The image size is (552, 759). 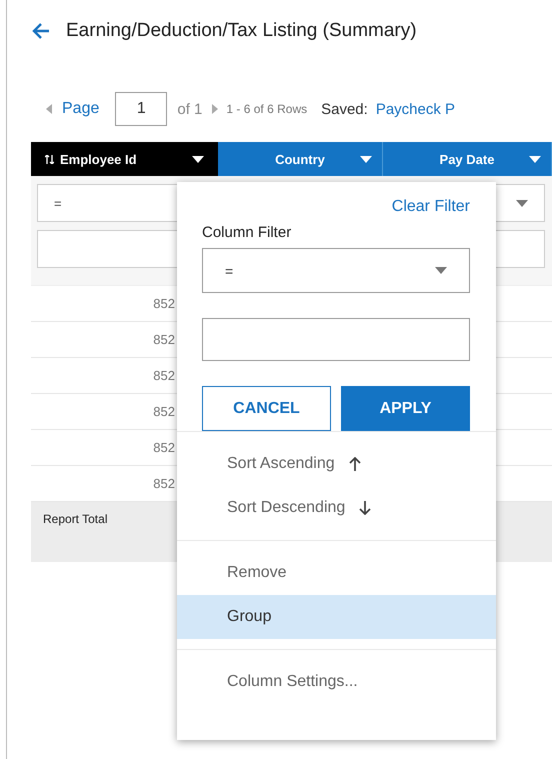 What do you see at coordinates (247, 232) in the screenshot?
I see `column-filter-label: Column Filter` at bounding box center [247, 232].